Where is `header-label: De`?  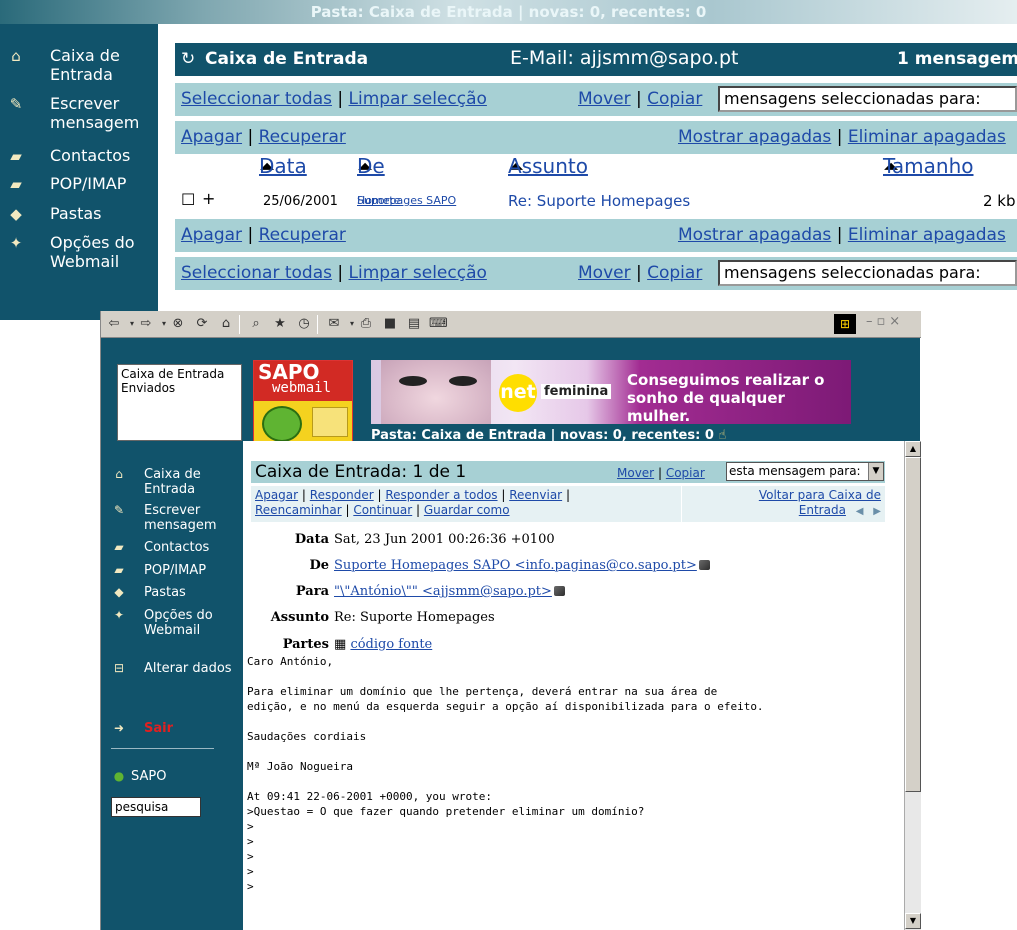
header-label: De is located at coordinates (319, 565).